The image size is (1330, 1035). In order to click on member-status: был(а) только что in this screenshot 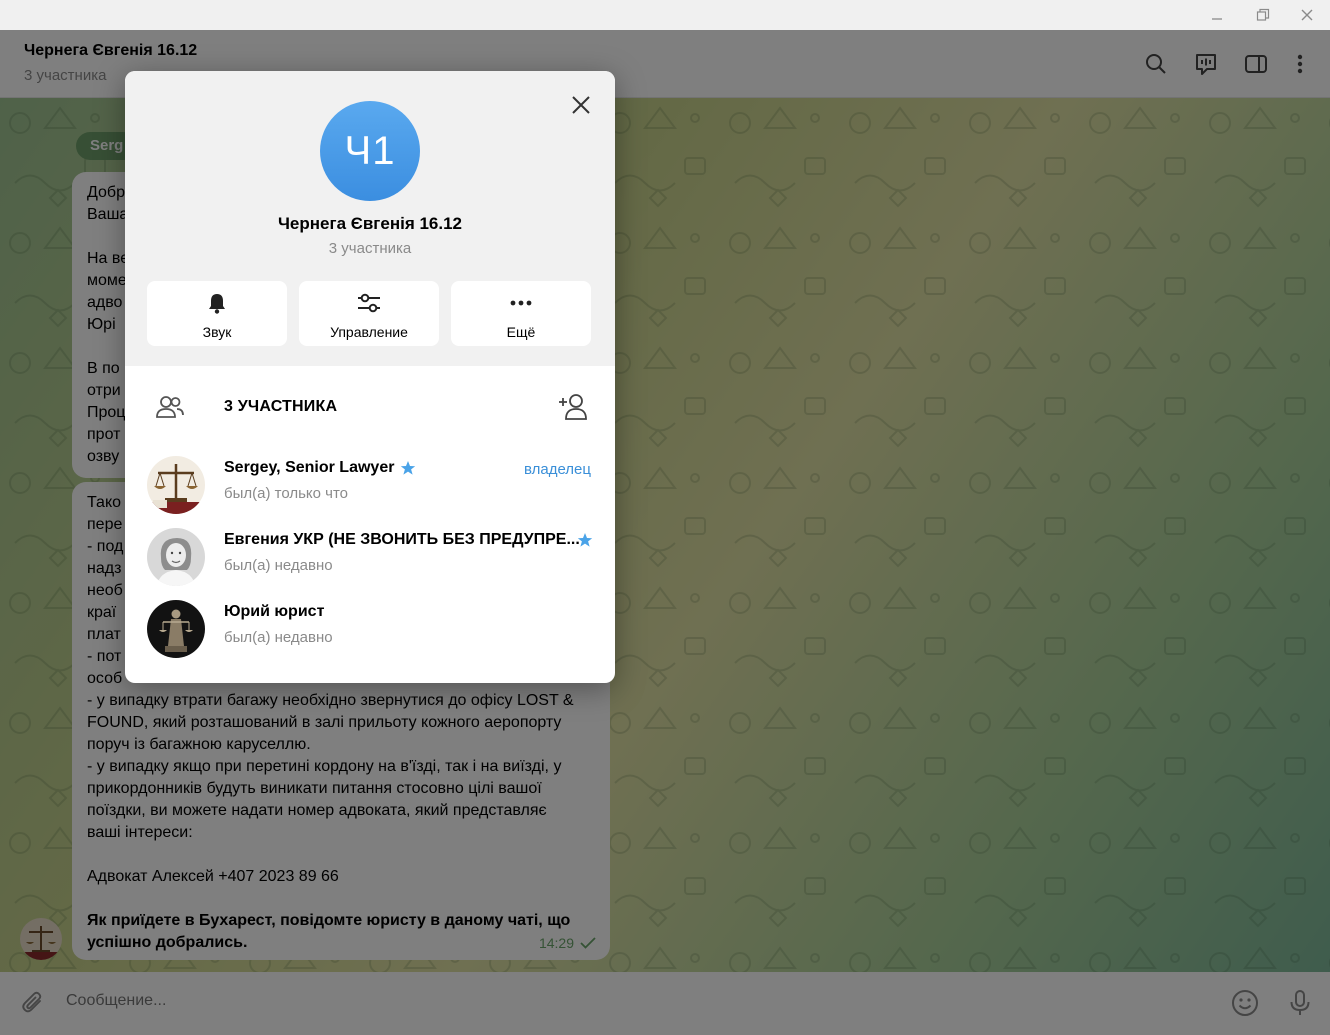, I will do `click(286, 493)`.